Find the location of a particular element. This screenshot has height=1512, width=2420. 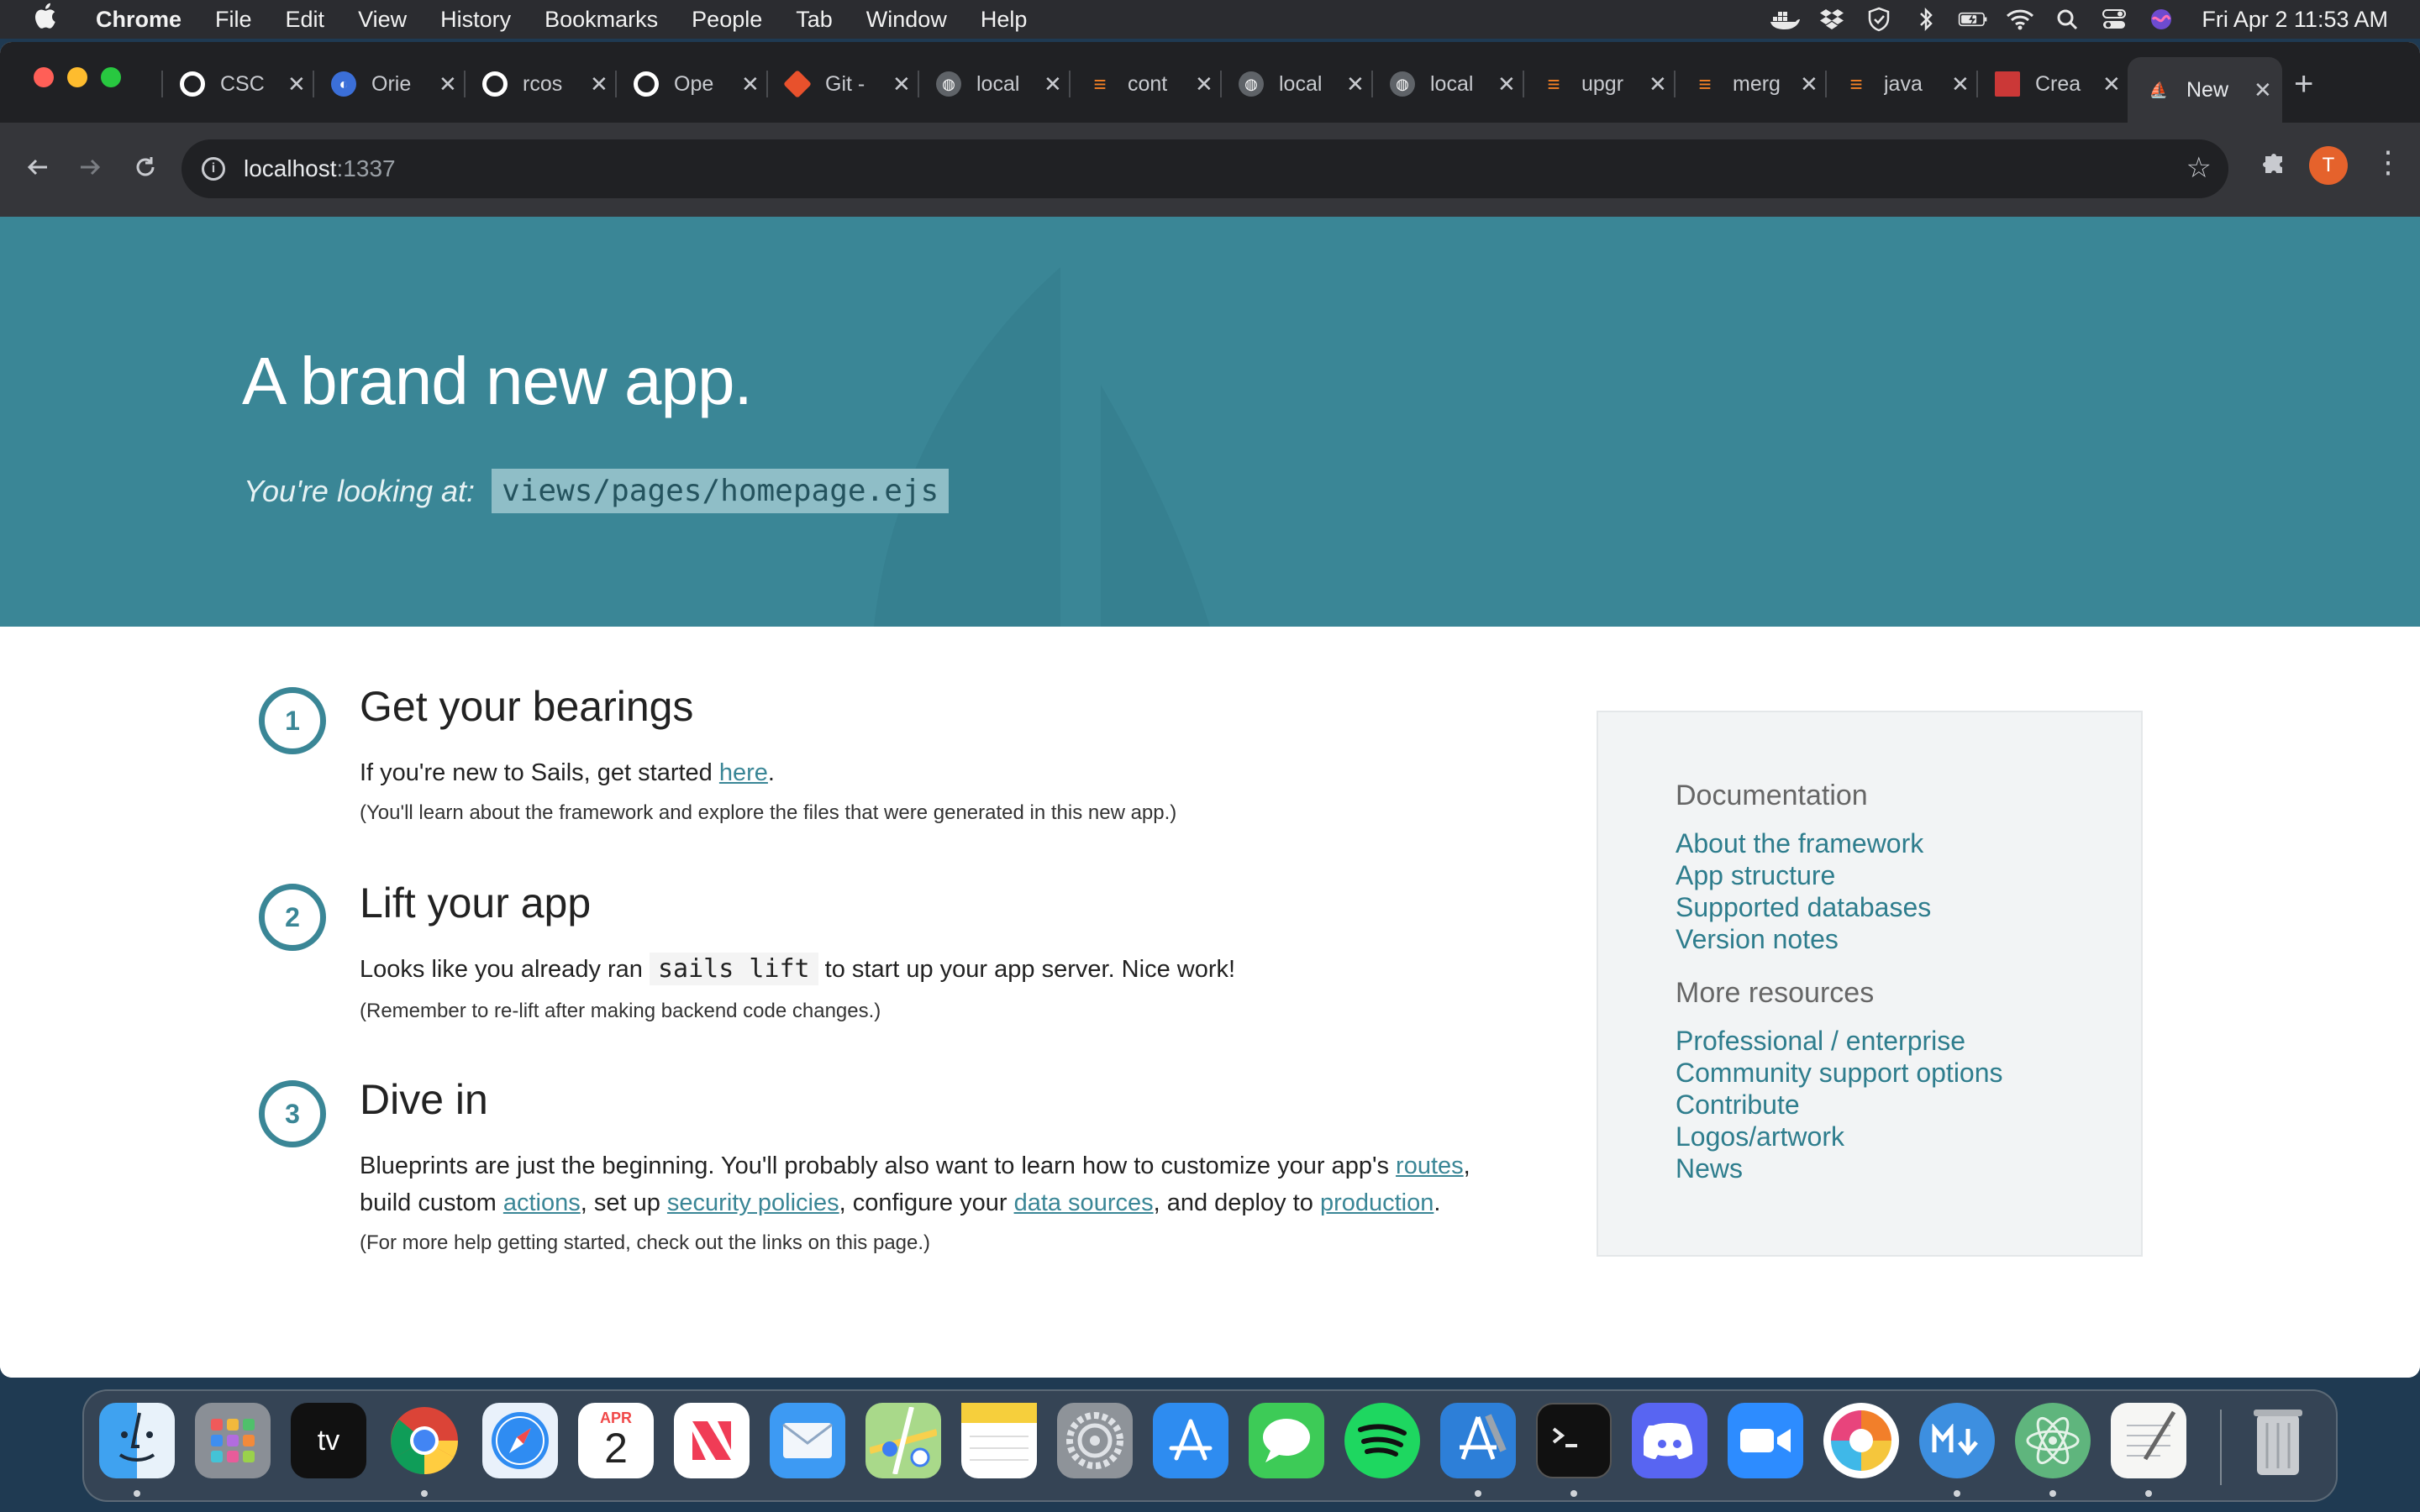

menu-people: People is located at coordinates (727, 20).